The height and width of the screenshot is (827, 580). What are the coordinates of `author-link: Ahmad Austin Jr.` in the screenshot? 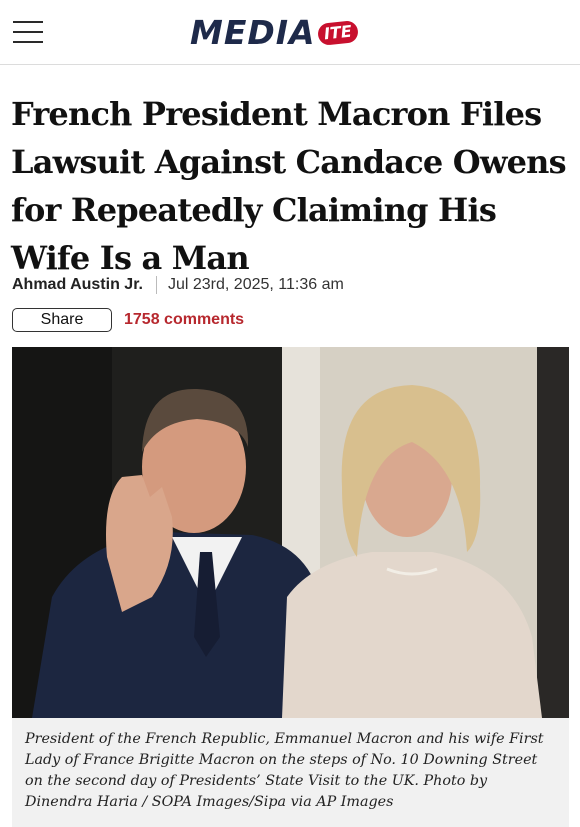 It's located at (77, 285).